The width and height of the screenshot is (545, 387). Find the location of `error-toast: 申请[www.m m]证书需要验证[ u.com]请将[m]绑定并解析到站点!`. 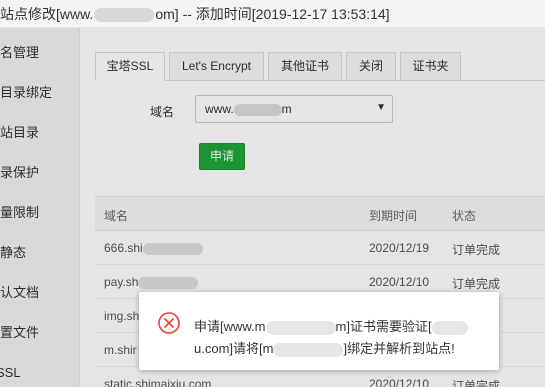

error-toast: 申请[www.m m]证书需要验证[ u.com]请将[m]绑定并解析到站点! is located at coordinates (319, 331).